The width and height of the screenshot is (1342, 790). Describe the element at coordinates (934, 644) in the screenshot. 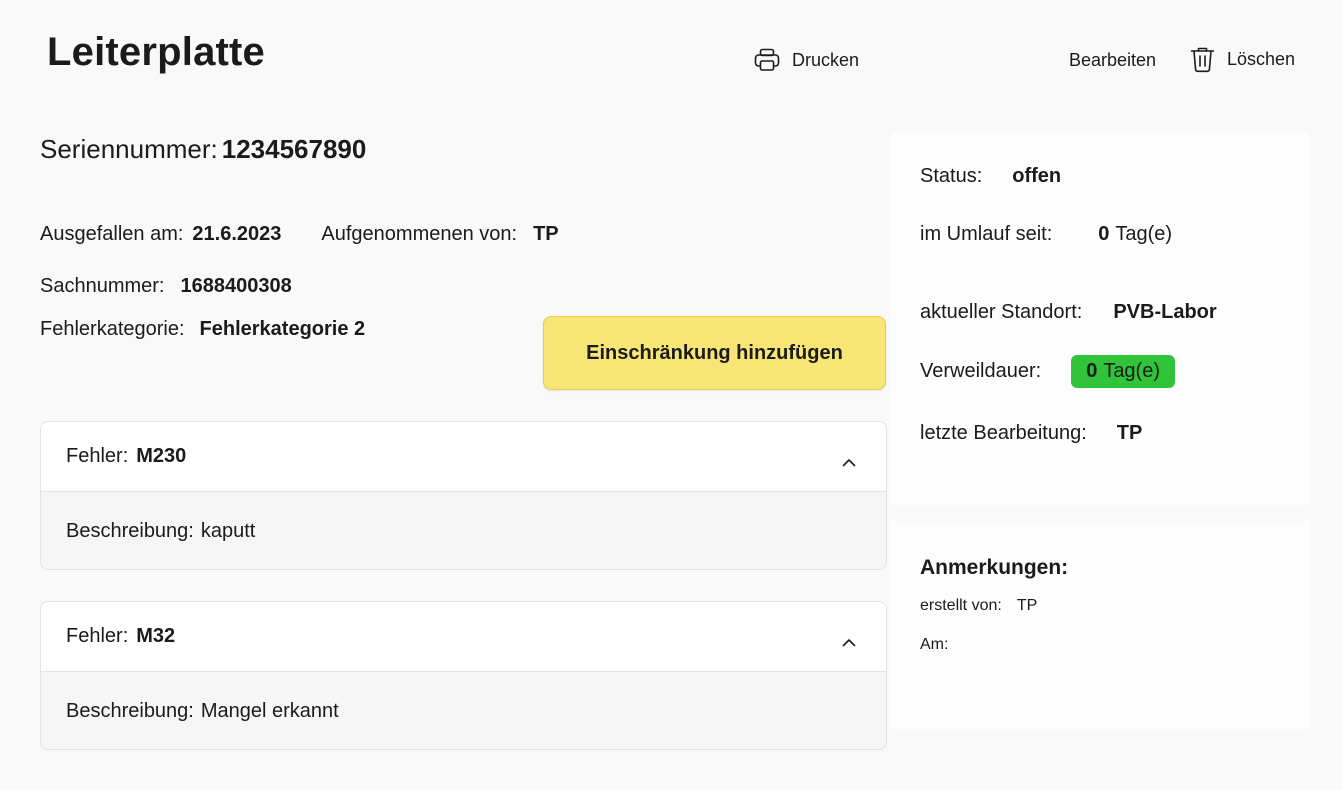

I see `notes-date-label: Am:` at that location.